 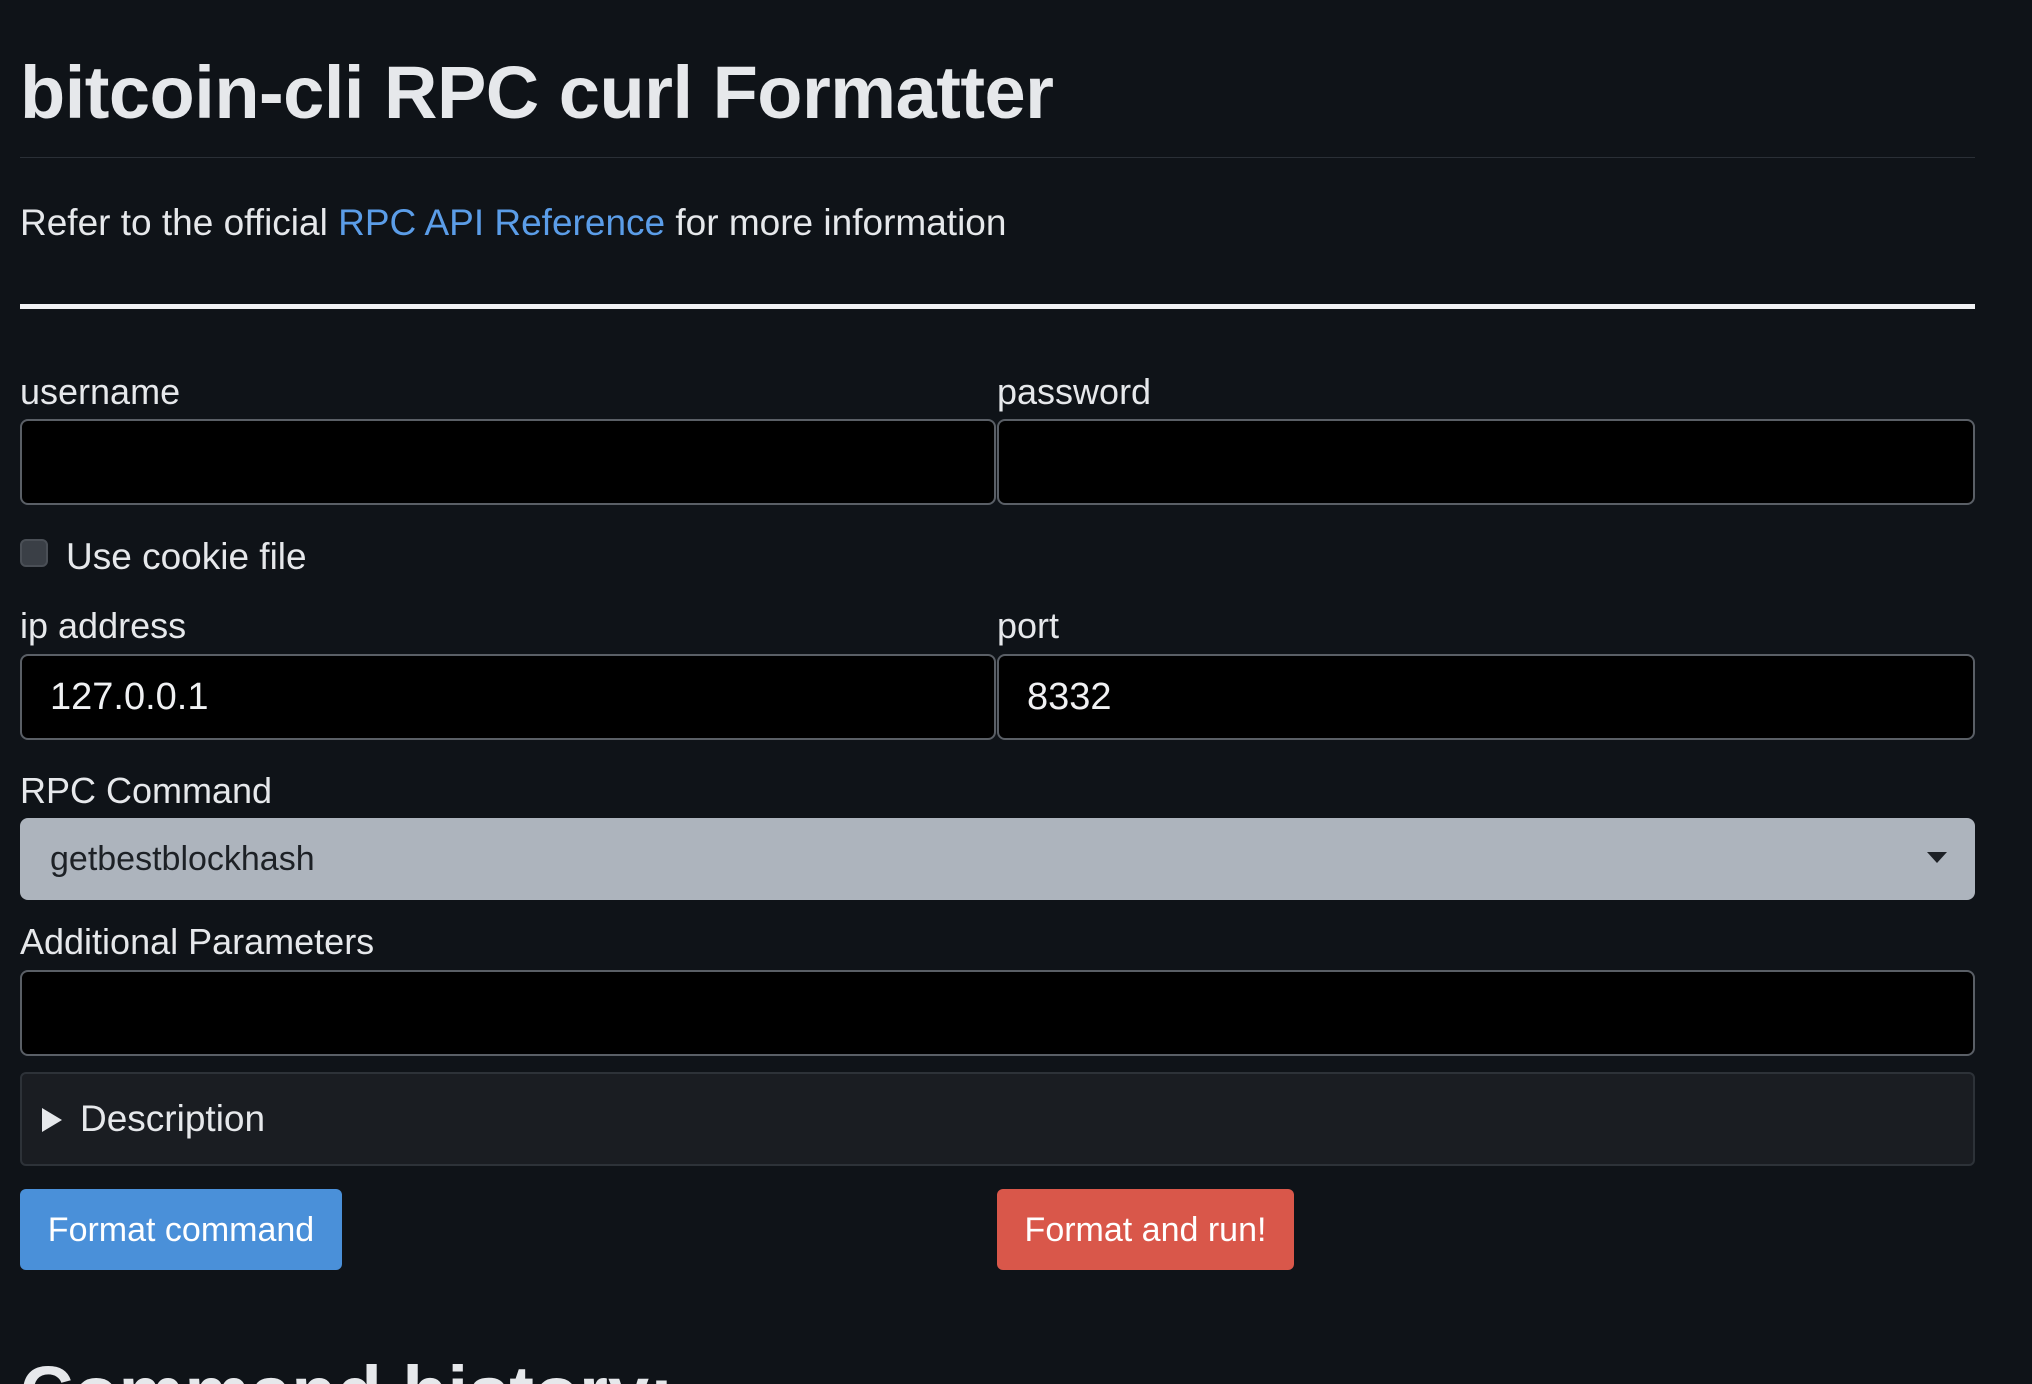 I want to click on port-label: port, so click(x=1028, y=625).